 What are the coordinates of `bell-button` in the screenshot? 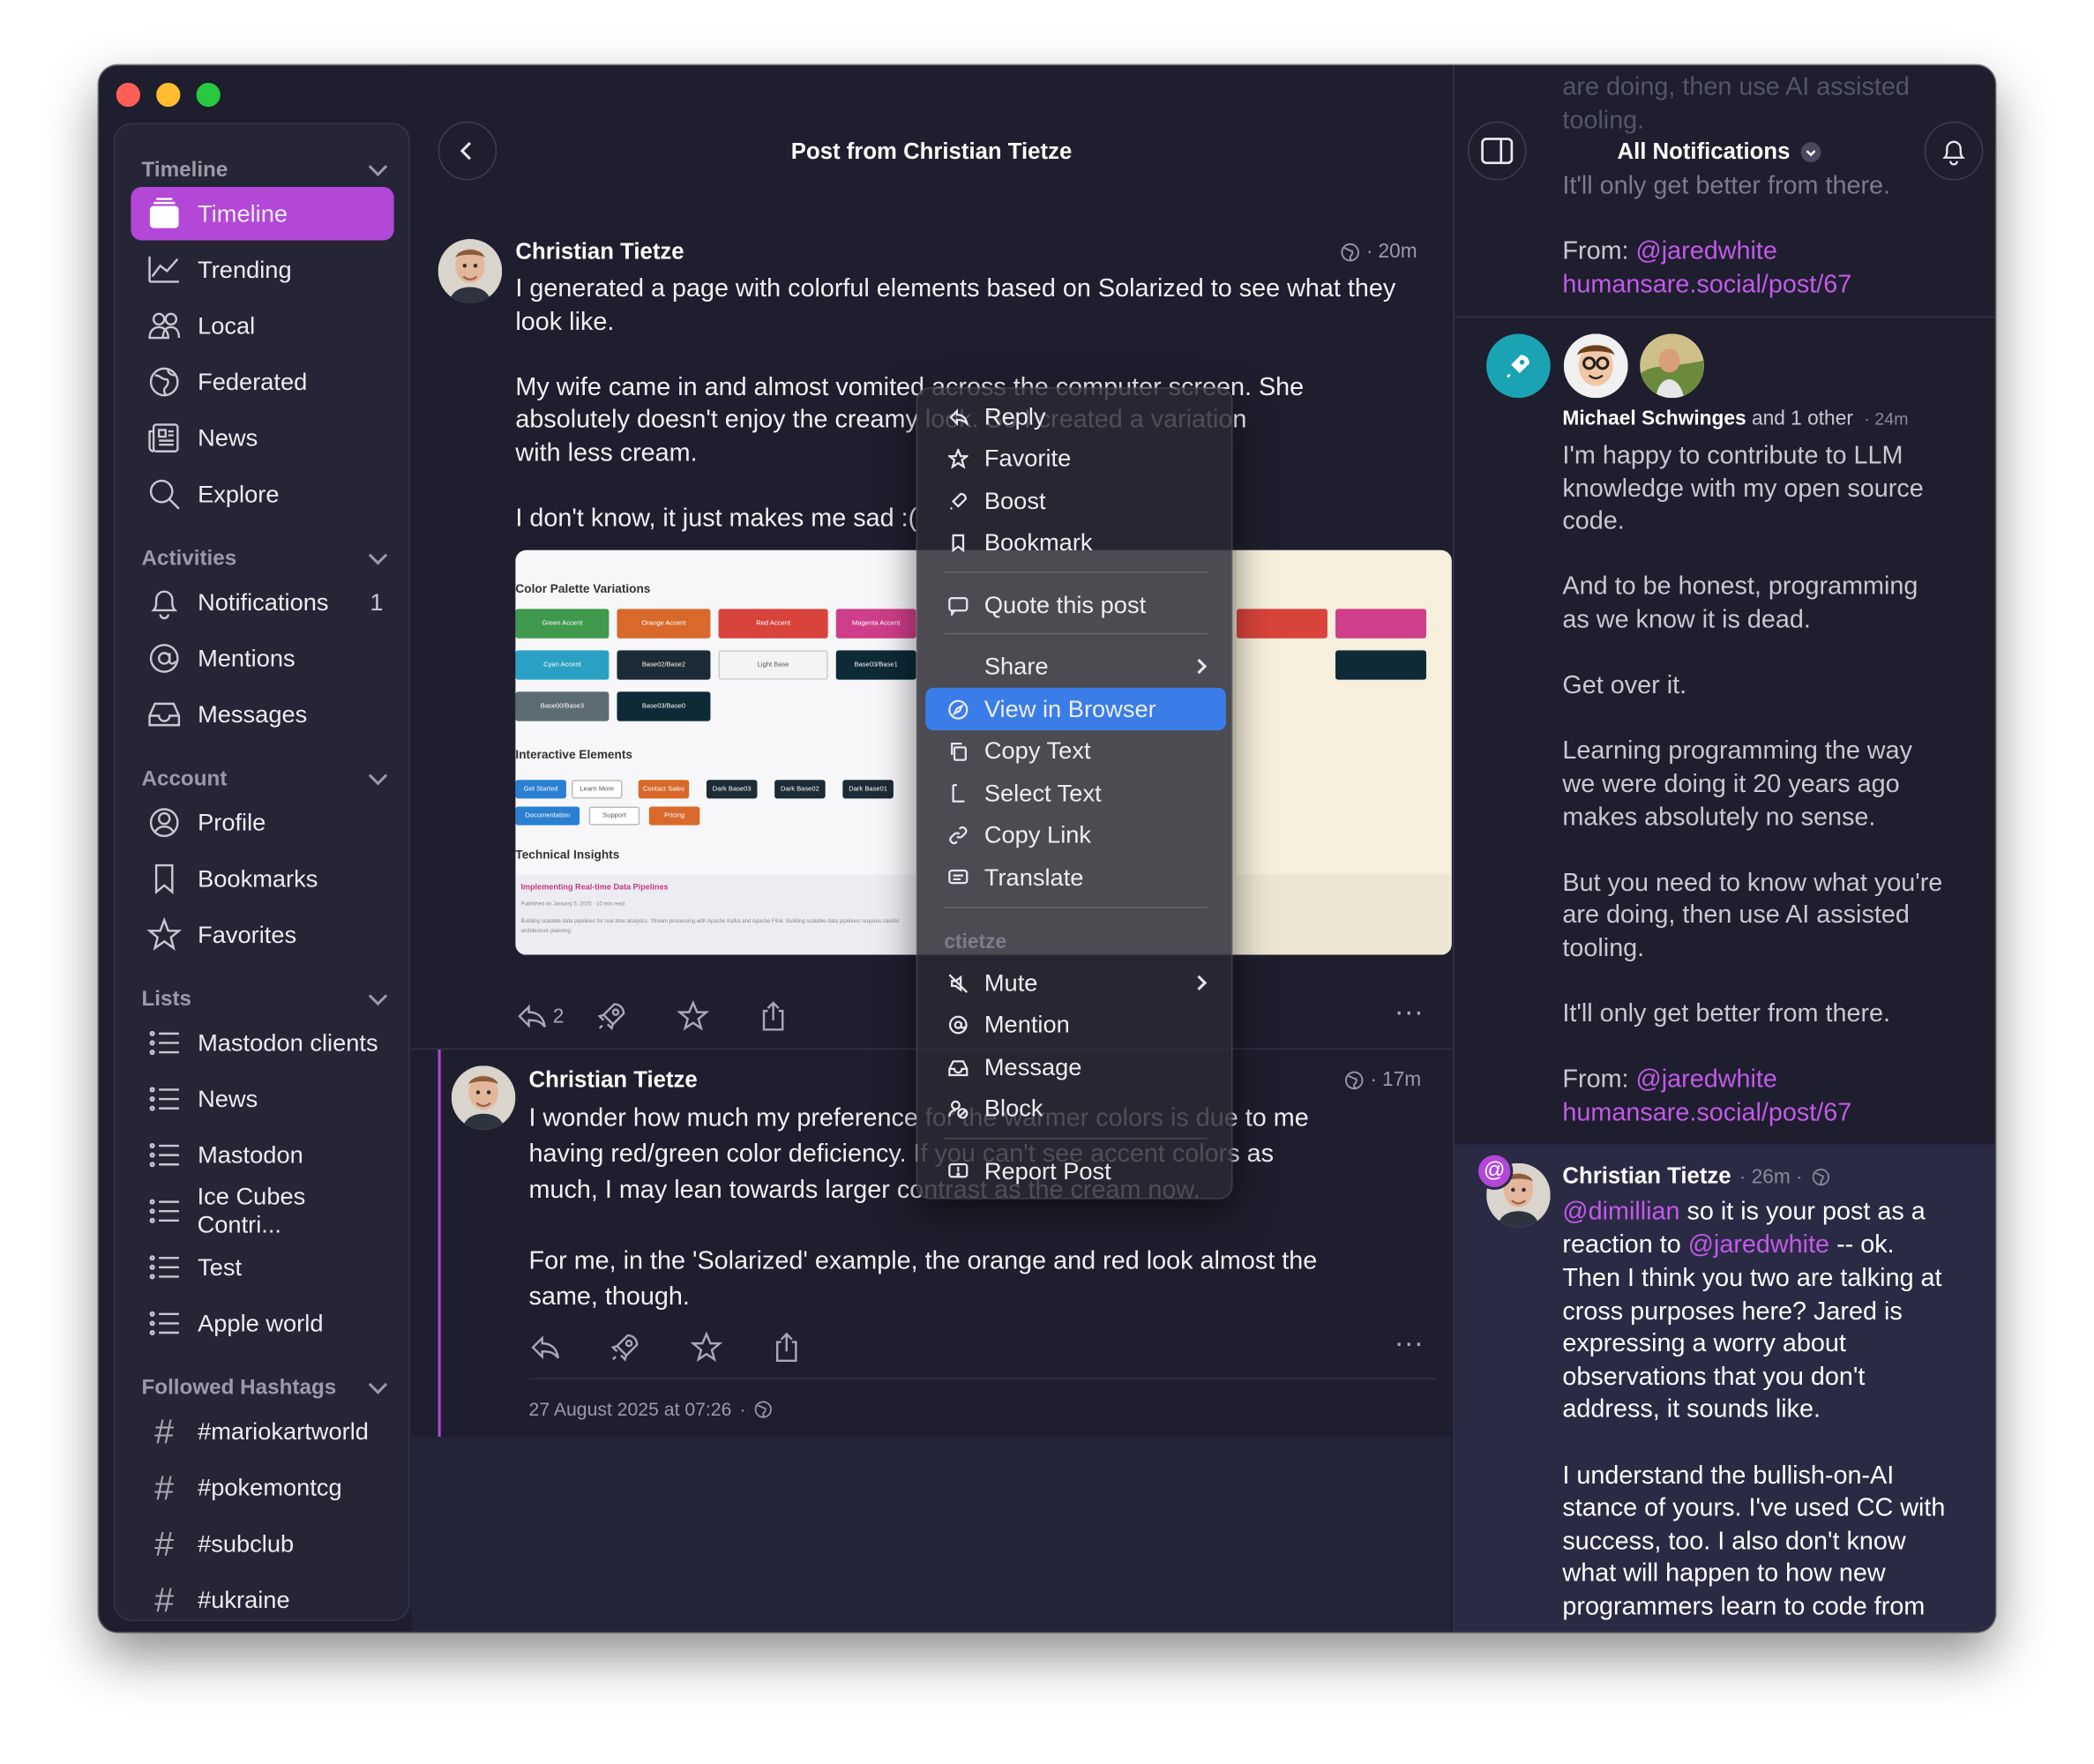 It's located at (1954, 151).